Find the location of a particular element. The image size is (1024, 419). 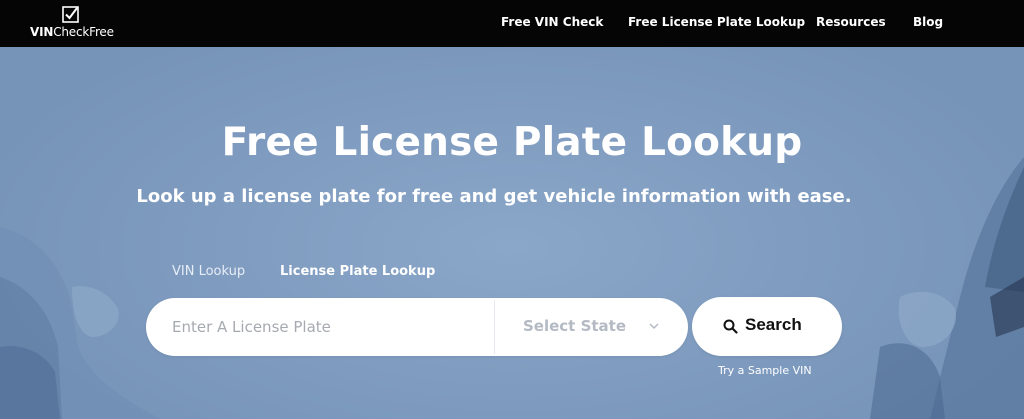

logo-text-regular: CheckFree is located at coordinates (83, 32).